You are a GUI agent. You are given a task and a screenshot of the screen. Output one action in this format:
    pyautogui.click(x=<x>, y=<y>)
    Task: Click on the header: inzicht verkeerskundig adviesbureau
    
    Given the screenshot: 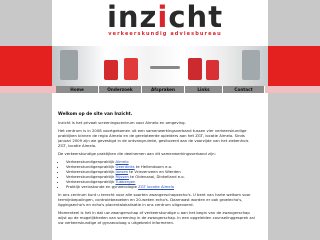 What is the action you would take?
    pyautogui.click(x=160, y=21)
    